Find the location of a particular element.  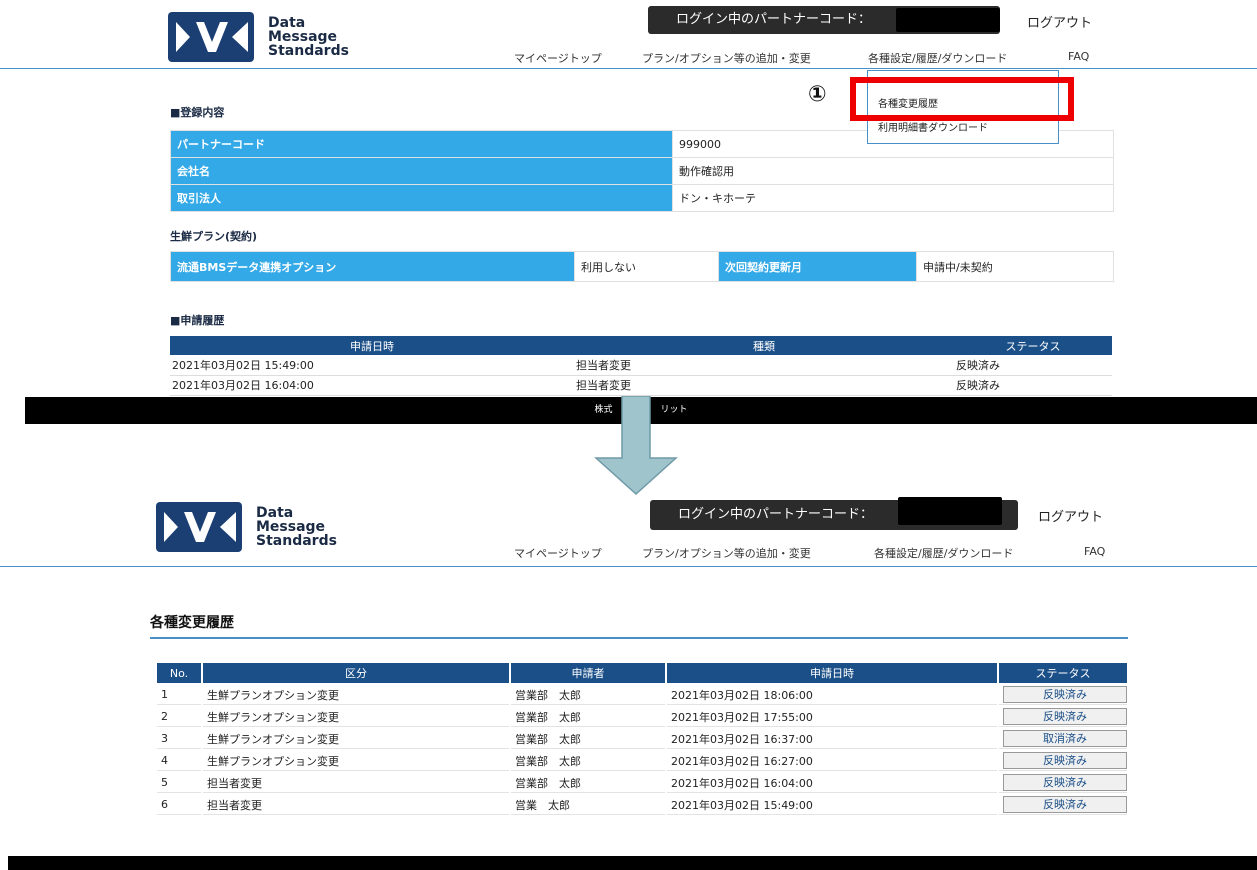

plan-heading: 生鮮プラン(契約) is located at coordinates (214, 236).